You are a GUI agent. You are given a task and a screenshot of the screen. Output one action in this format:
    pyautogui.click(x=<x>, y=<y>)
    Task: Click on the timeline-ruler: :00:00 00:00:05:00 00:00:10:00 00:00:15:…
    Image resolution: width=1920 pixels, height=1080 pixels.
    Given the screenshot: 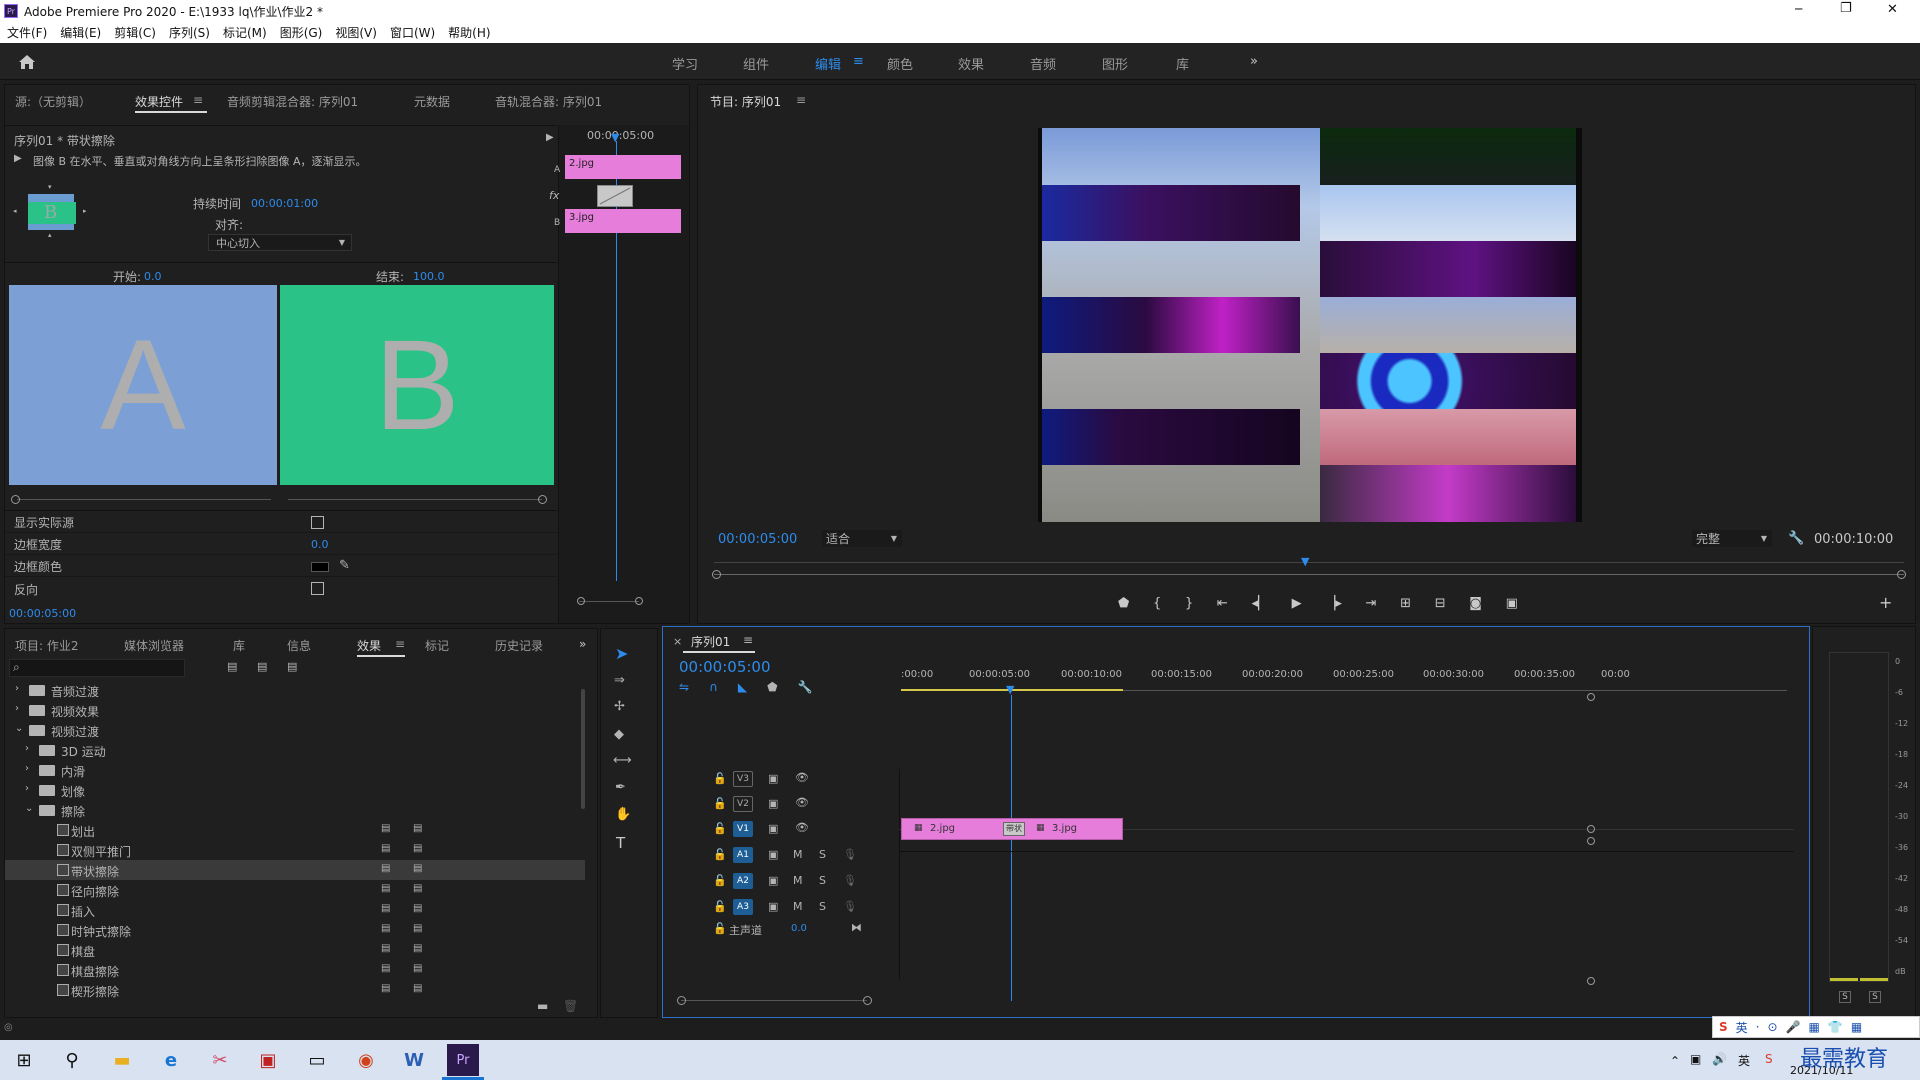 What is the action you would take?
    pyautogui.click(x=1344, y=678)
    